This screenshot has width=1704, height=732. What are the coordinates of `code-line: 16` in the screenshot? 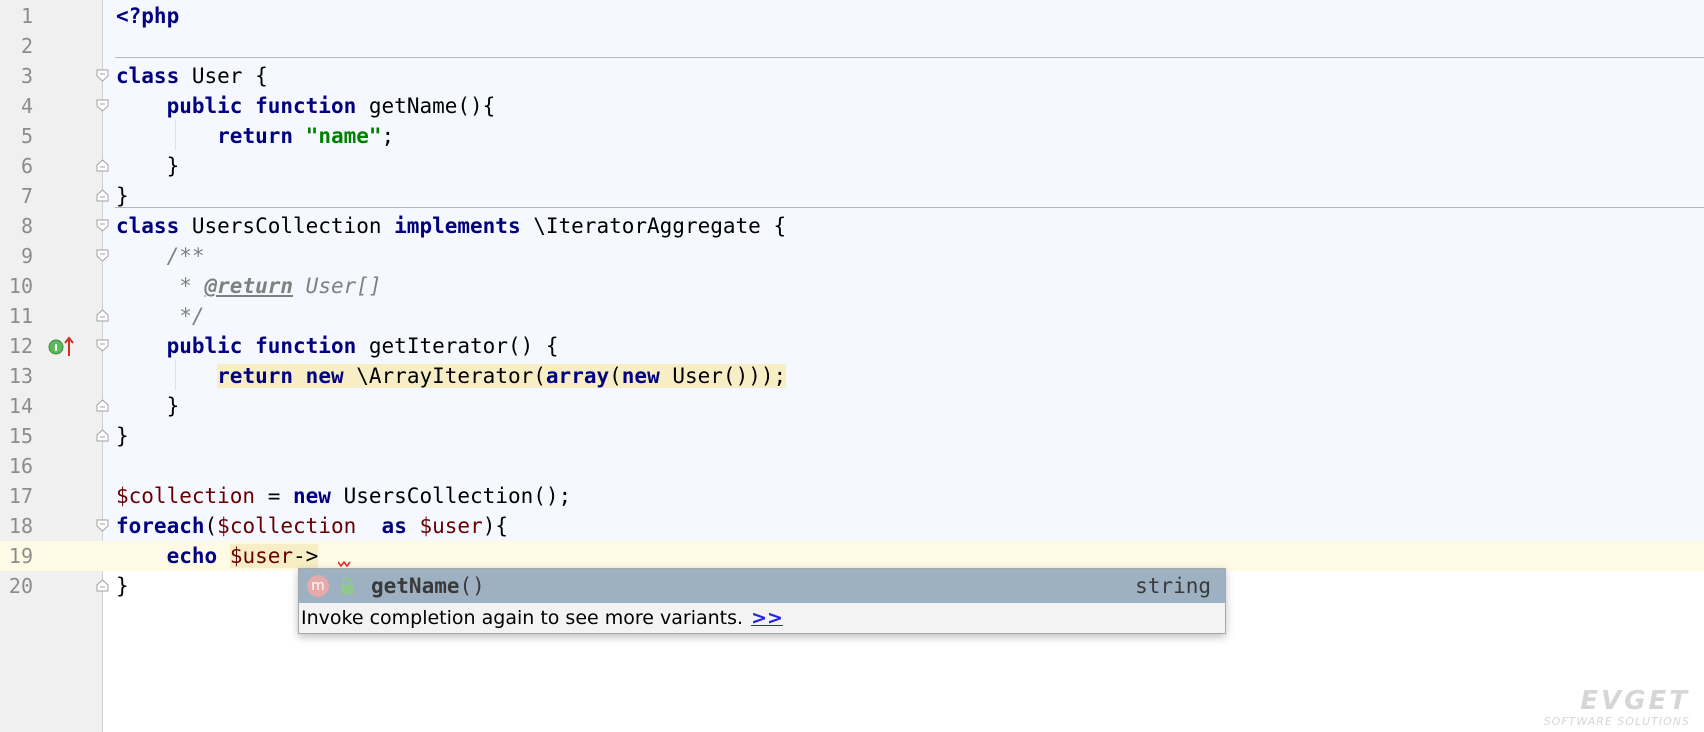 It's located at (852, 466).